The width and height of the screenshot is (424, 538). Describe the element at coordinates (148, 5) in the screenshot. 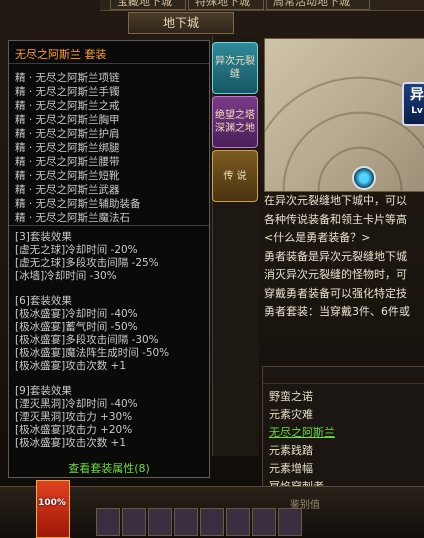

I see `tab-treasure-dungeon: 宝藏地下城` at that location.